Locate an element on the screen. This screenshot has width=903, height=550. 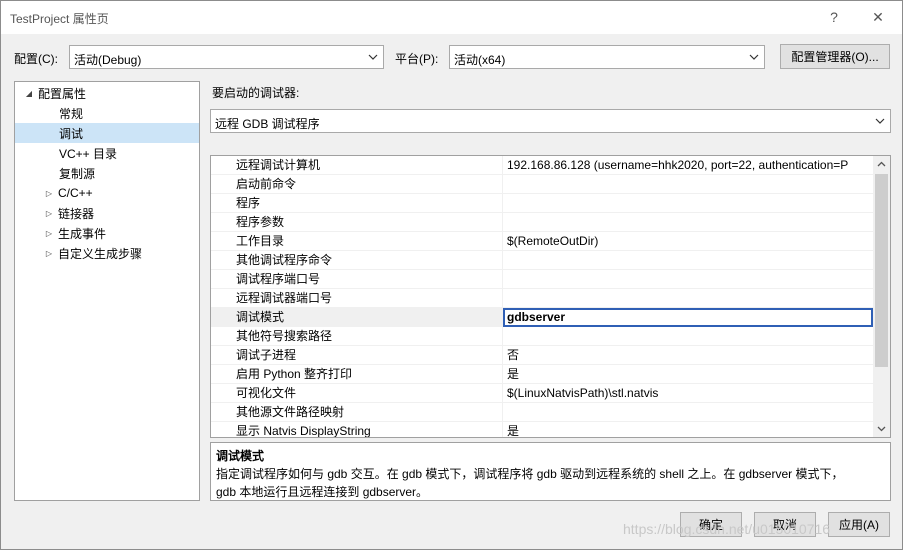
apply-button: 应用(A) is located at coordinates (859, 524).